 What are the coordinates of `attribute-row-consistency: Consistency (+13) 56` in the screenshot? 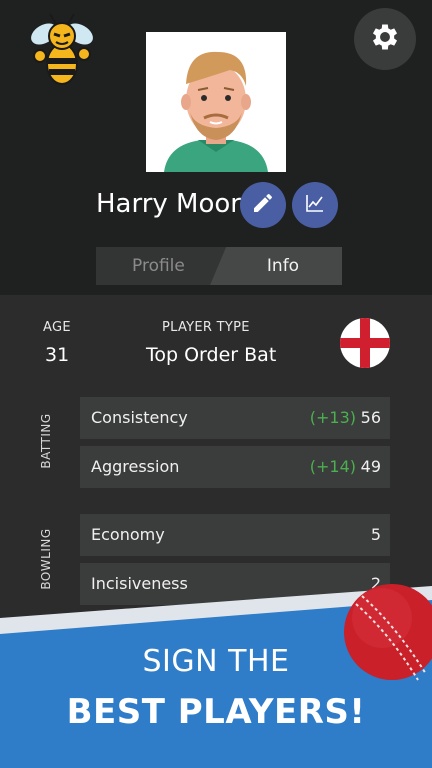 It's located at (235, 418).